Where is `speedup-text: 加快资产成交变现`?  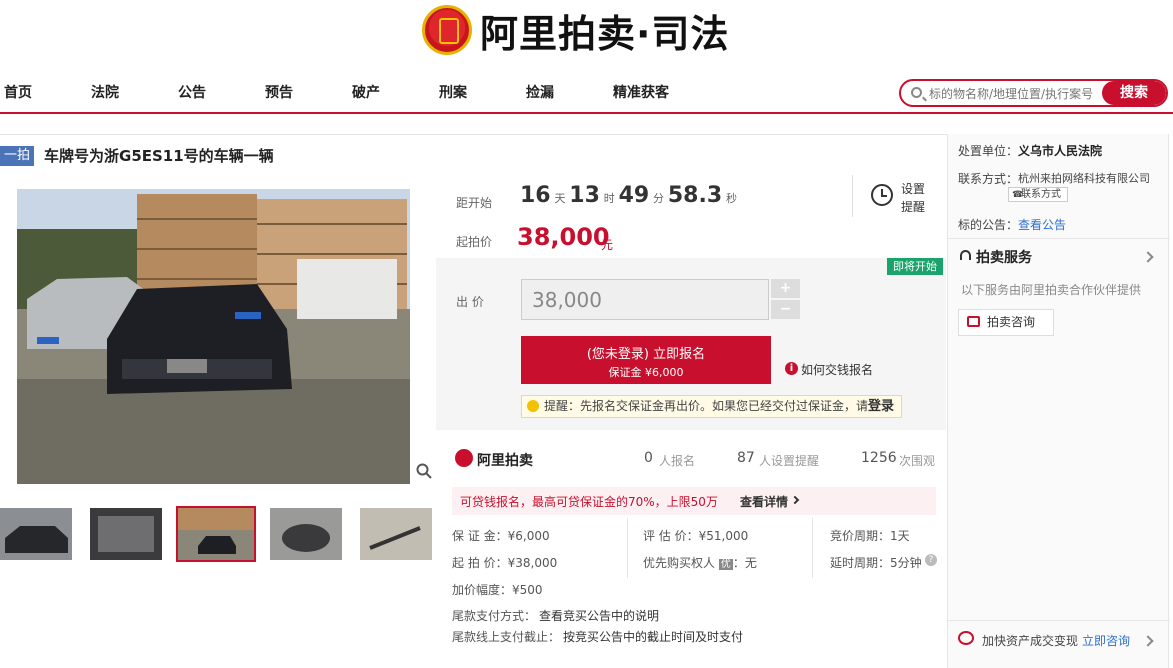
speedup-text: 加快资产成交变现 is located at coordinates (1030, 641).